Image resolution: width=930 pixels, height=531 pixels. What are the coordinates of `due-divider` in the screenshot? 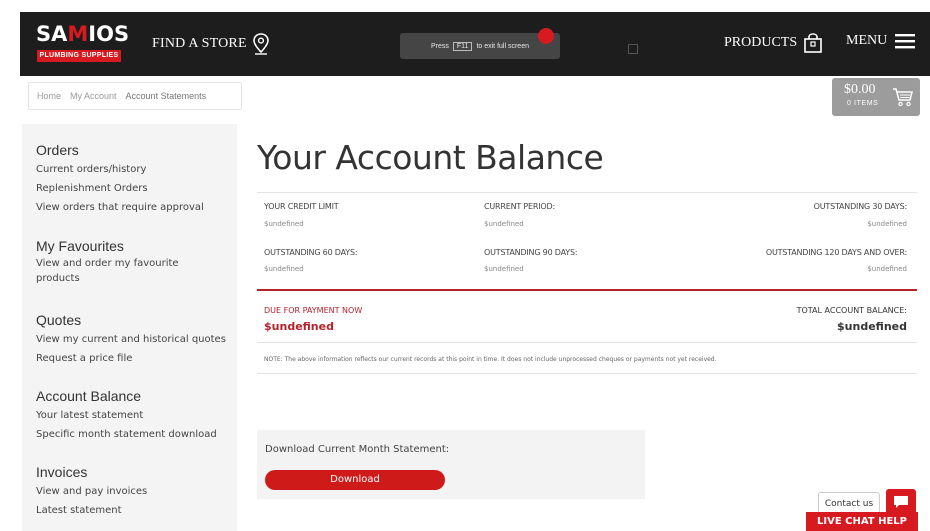 It's located at (587, 290).